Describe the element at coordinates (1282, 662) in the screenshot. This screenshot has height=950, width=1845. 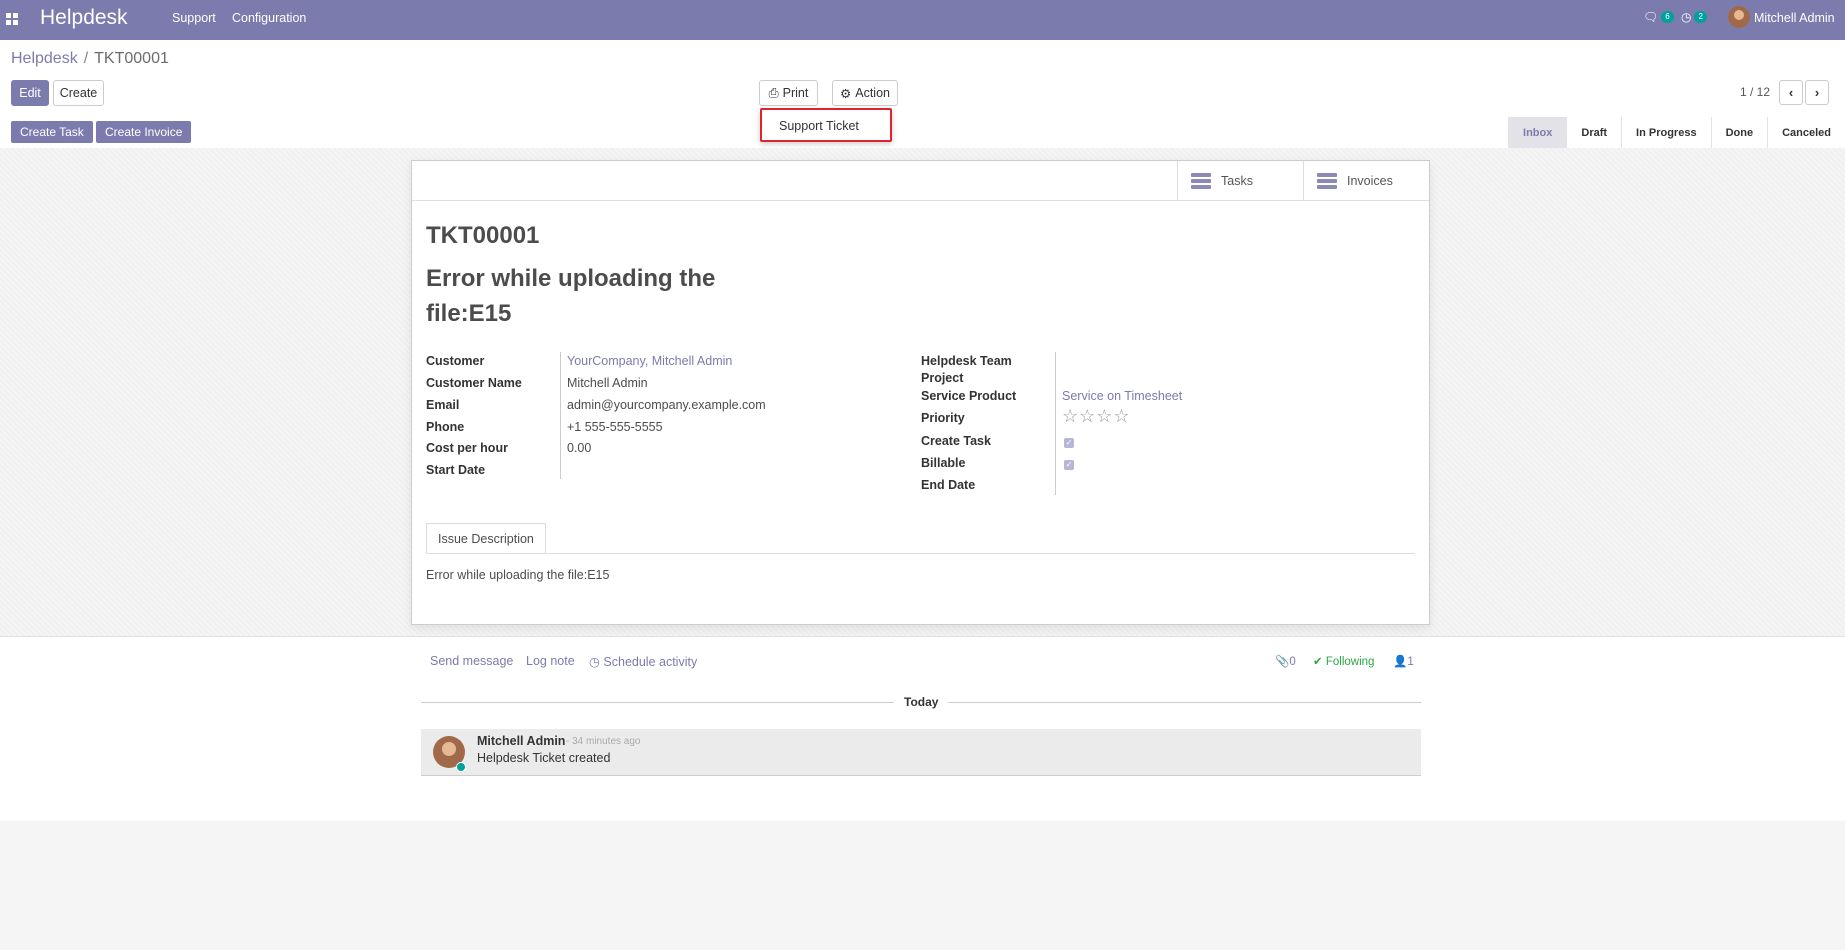
I see `paperclip-icon: 📎` at that location.